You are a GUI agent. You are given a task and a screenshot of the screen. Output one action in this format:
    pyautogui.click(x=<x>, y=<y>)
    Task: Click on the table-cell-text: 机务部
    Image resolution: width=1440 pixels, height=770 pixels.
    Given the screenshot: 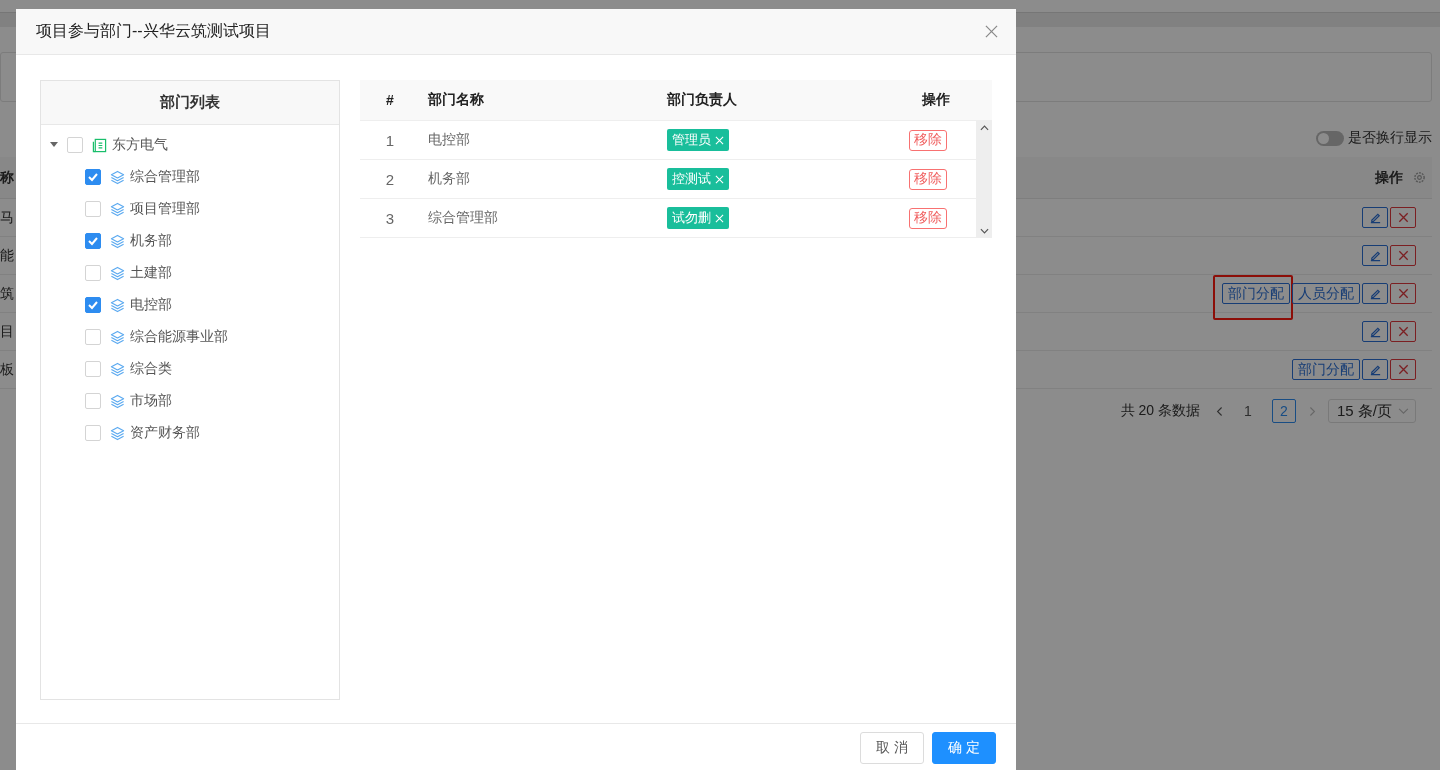 What is the action you would take?
    pyautogui.click(x=449, y=179)
    